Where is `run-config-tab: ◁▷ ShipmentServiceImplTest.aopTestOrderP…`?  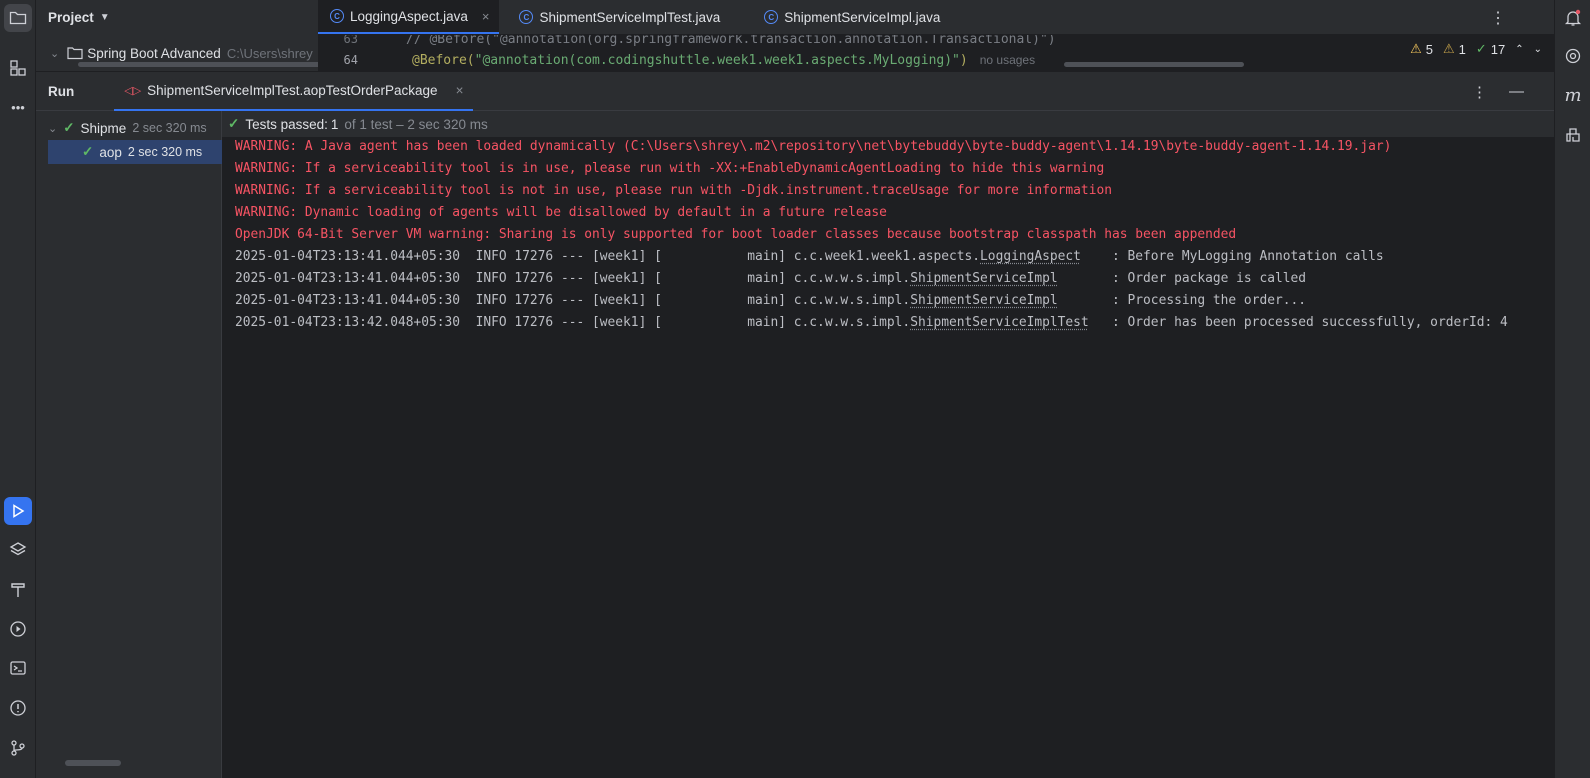
run-config-tab: ◁▷ ShipmentServiceImplTest.aopTestOrderP… is located at coordinates (294, 91).